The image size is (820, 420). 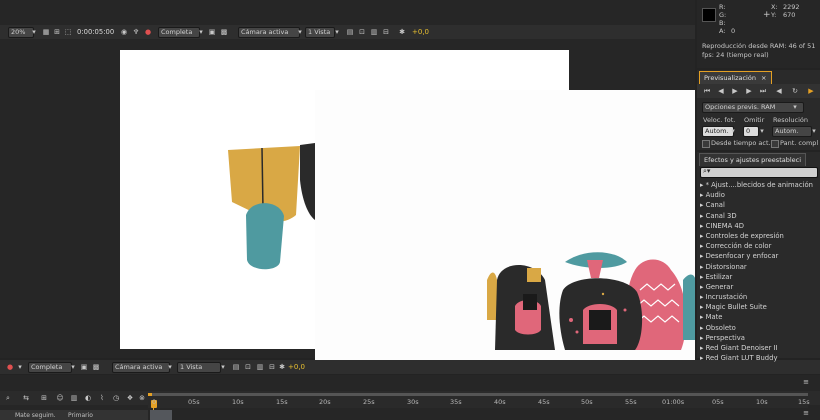 I want to click on loop-icon: ↻, so click(x=795, y=91).